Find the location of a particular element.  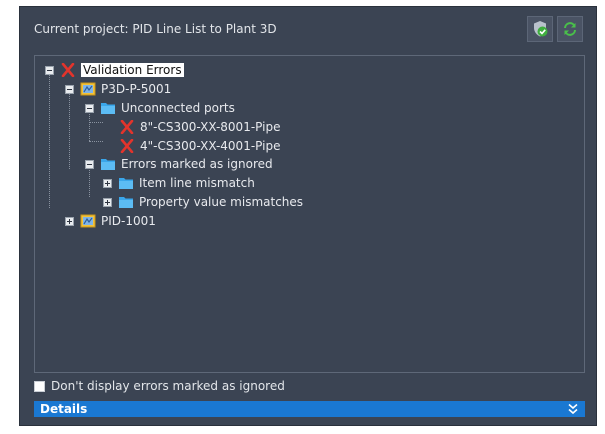

tree-node-label: PID-1001 is located at coordinates (128, 221).